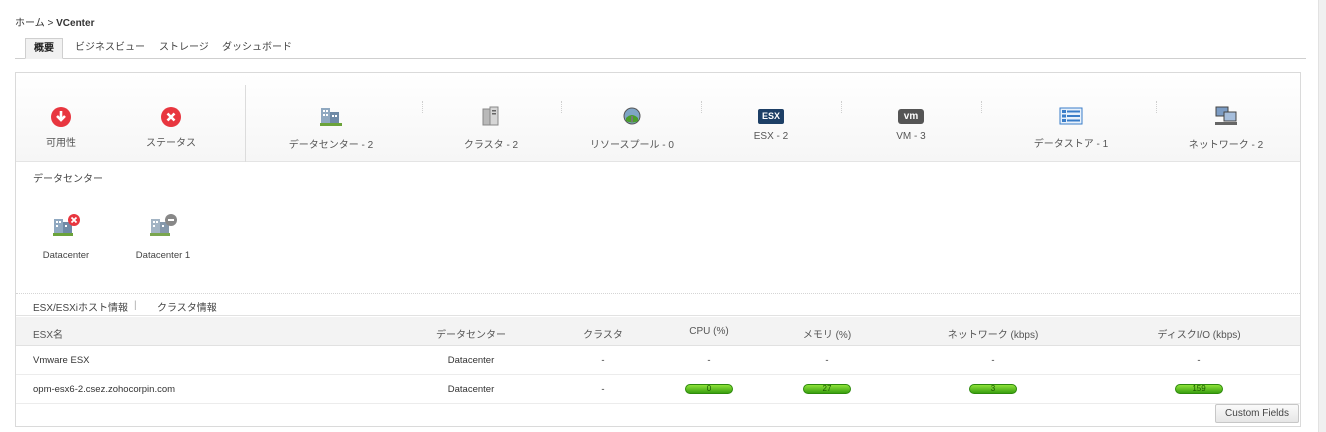  Describe the element at coordinates (632, 117) in the screenshot. I see `resource-pool-icon` at that location.